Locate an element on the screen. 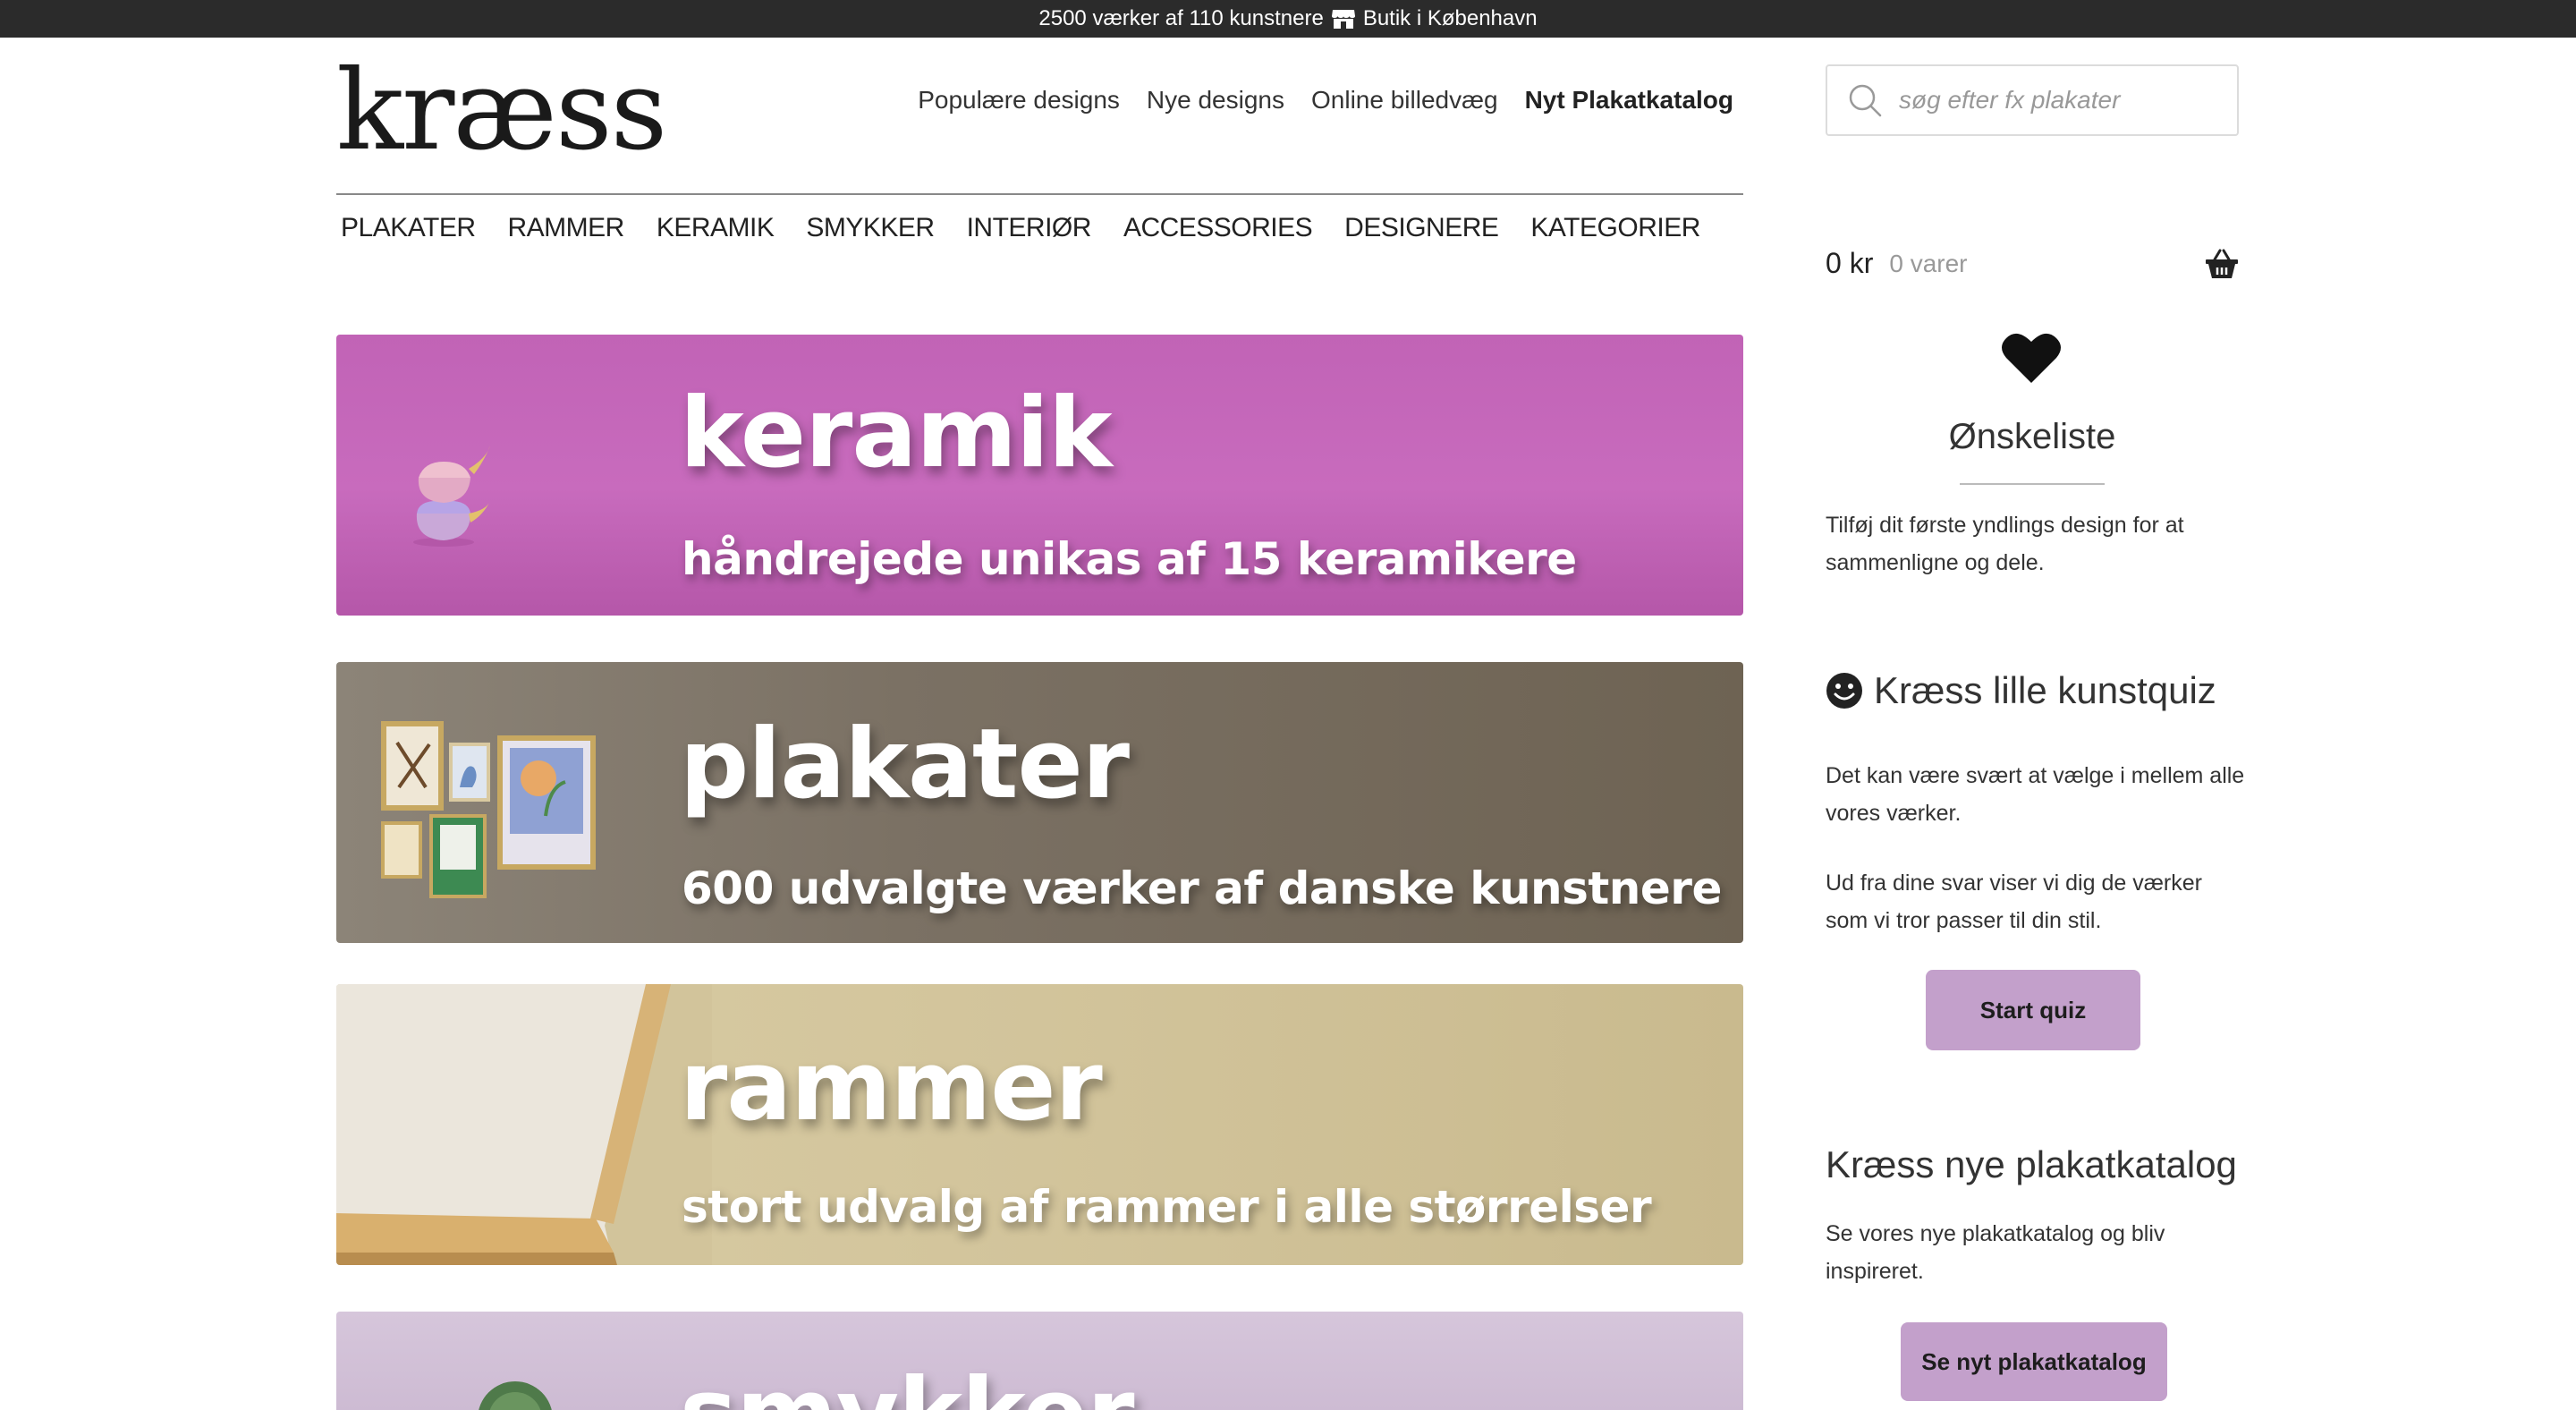  nav-online-picture-wall: Online billedvæg is located at coordinates (1404, 101).